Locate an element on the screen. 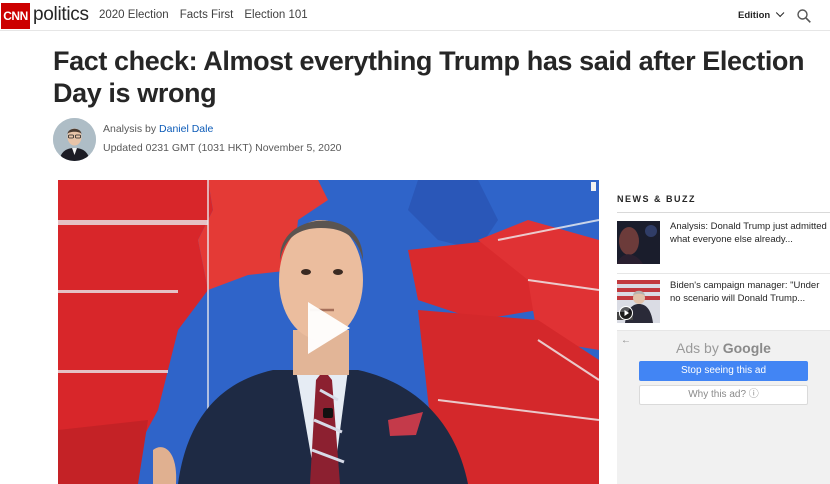 This screenshot has width=830, height=484. ads-by-google: Ads by Google is located at coordinates (723, 348).